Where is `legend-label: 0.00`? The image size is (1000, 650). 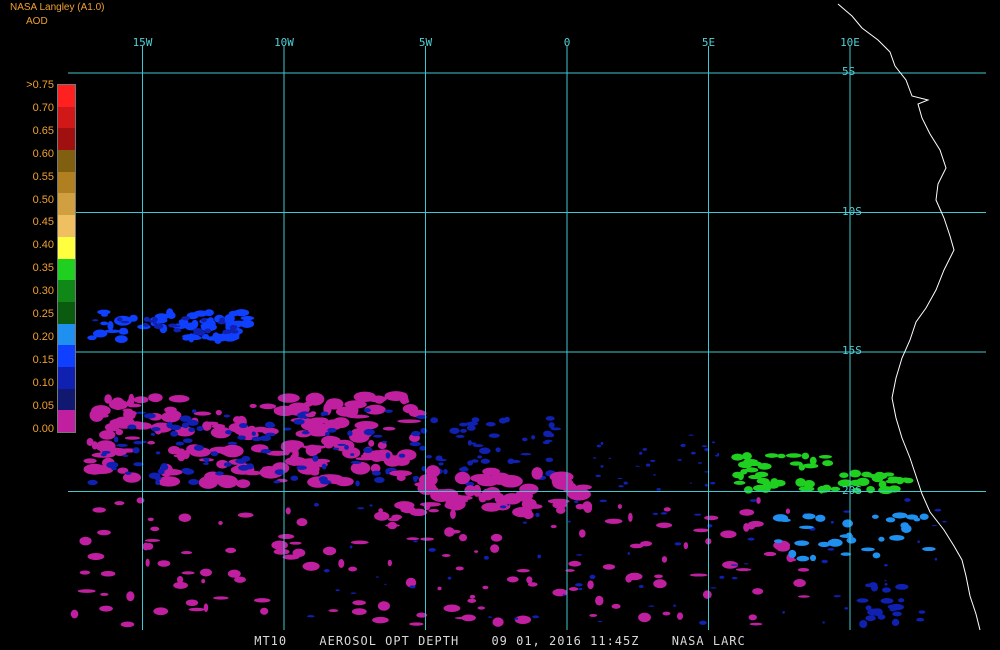
legend-label: 0.00 is located at coordinates (43, 428).